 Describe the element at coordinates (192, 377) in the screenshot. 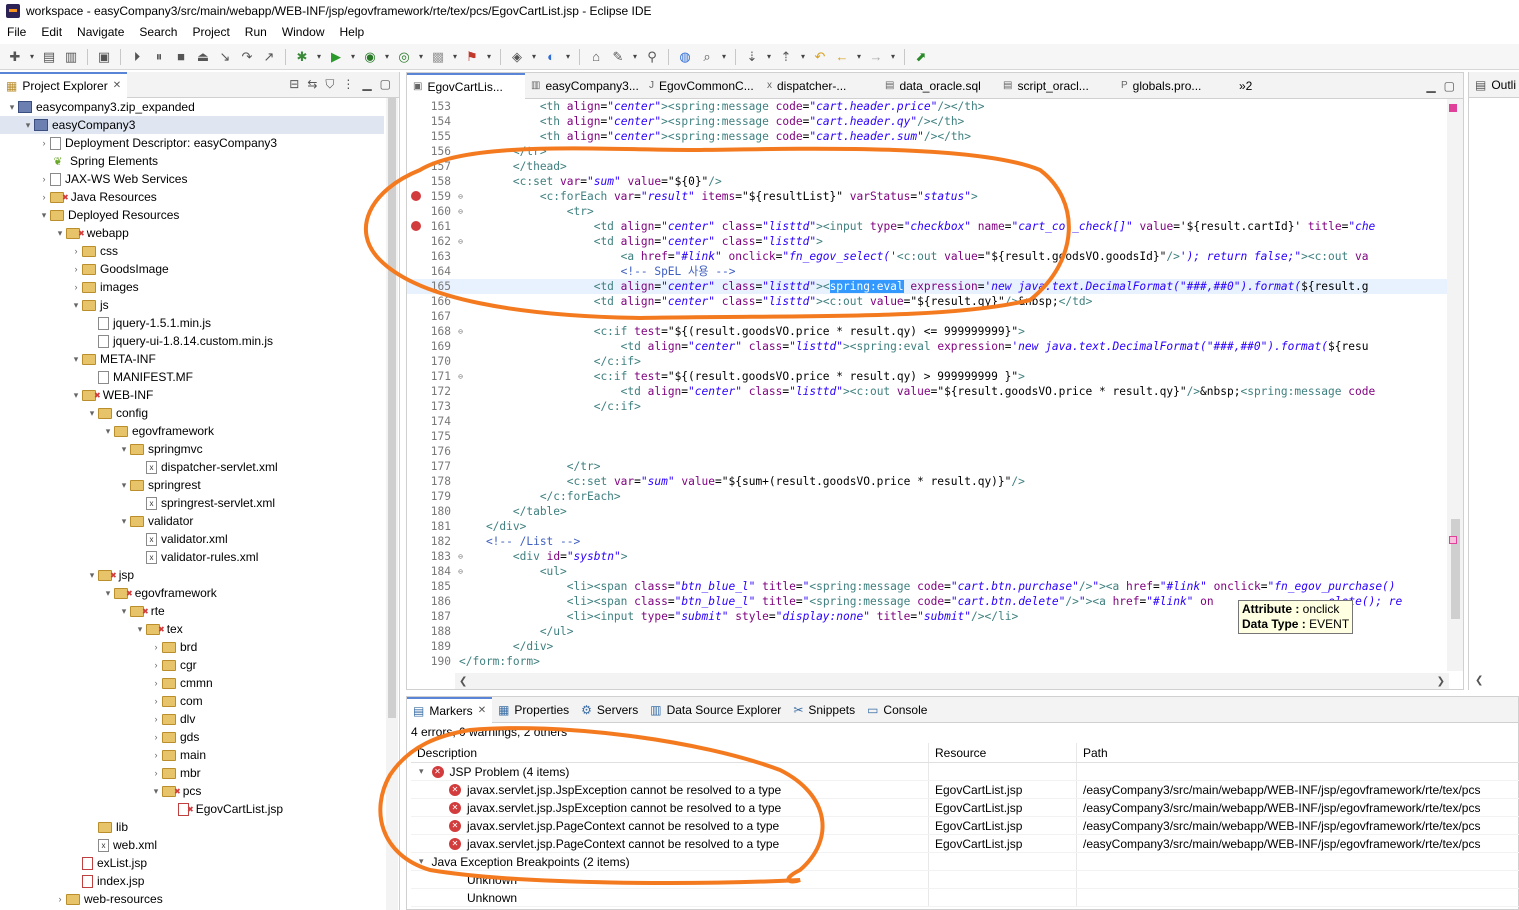

I see `tree-item: MANIFEST.MF` at that location.